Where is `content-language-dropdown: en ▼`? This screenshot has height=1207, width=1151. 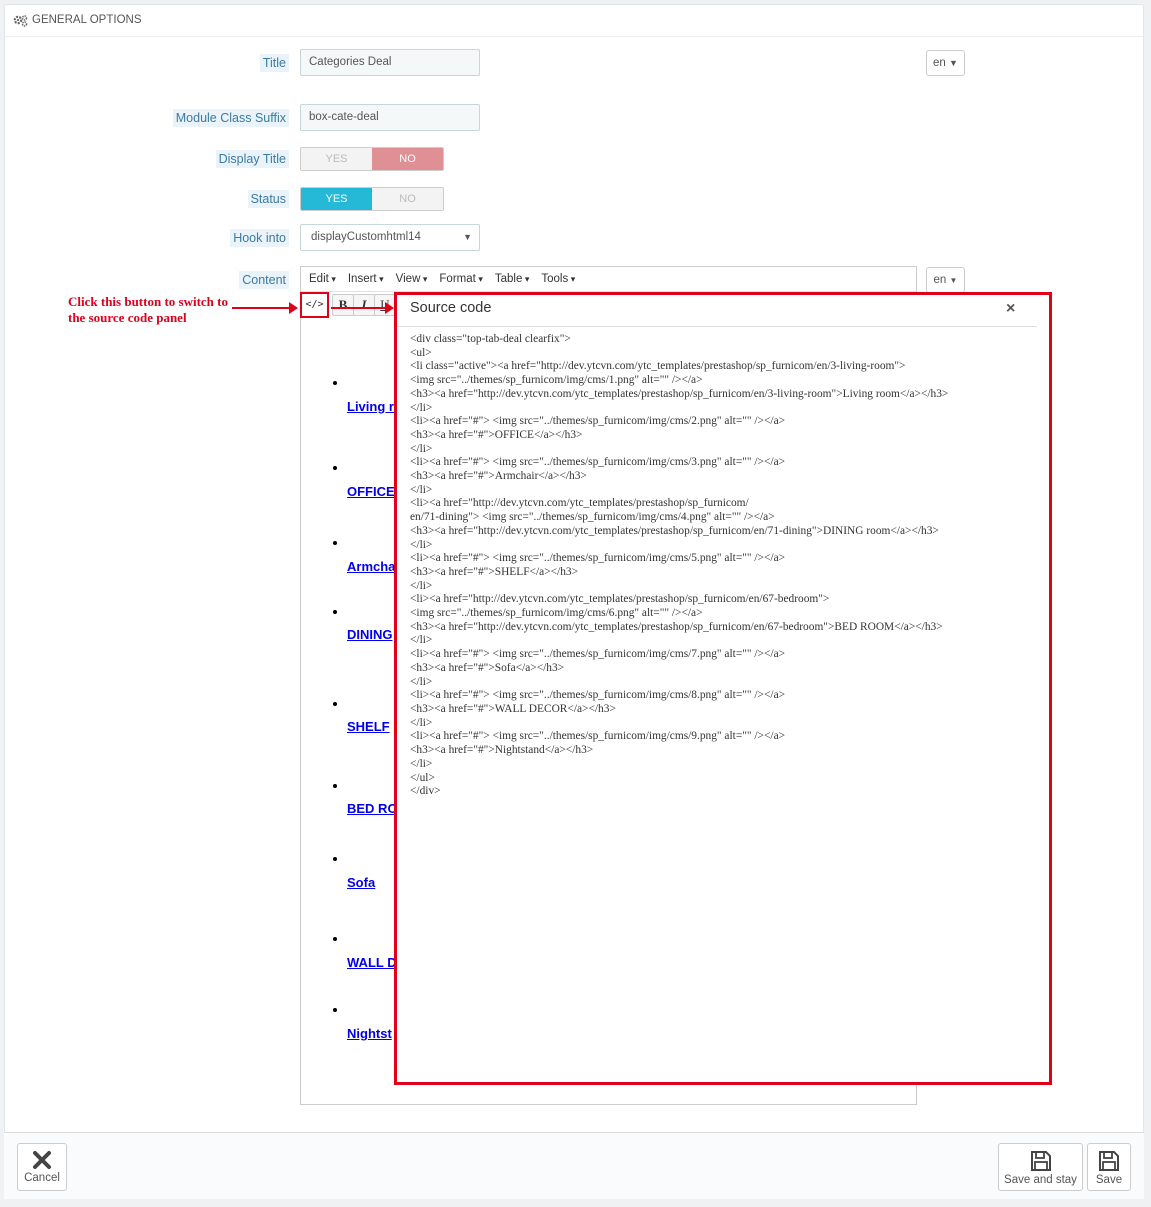
content-language-dropdown: en ▼ is located at coordinates (945, 280).